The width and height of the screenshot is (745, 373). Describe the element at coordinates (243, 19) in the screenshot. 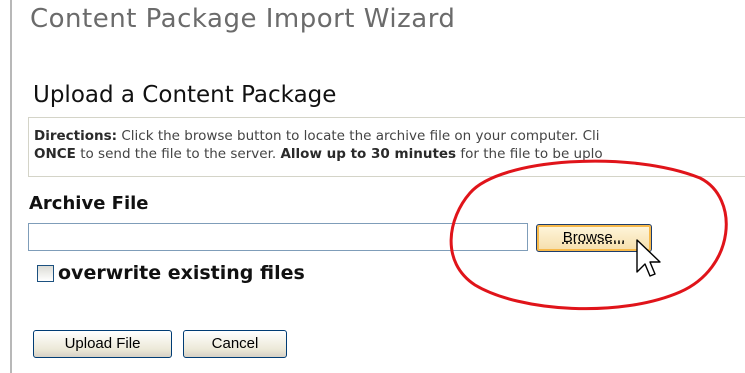

I see `wizard-title: Content Package Import Wizard` at that location.